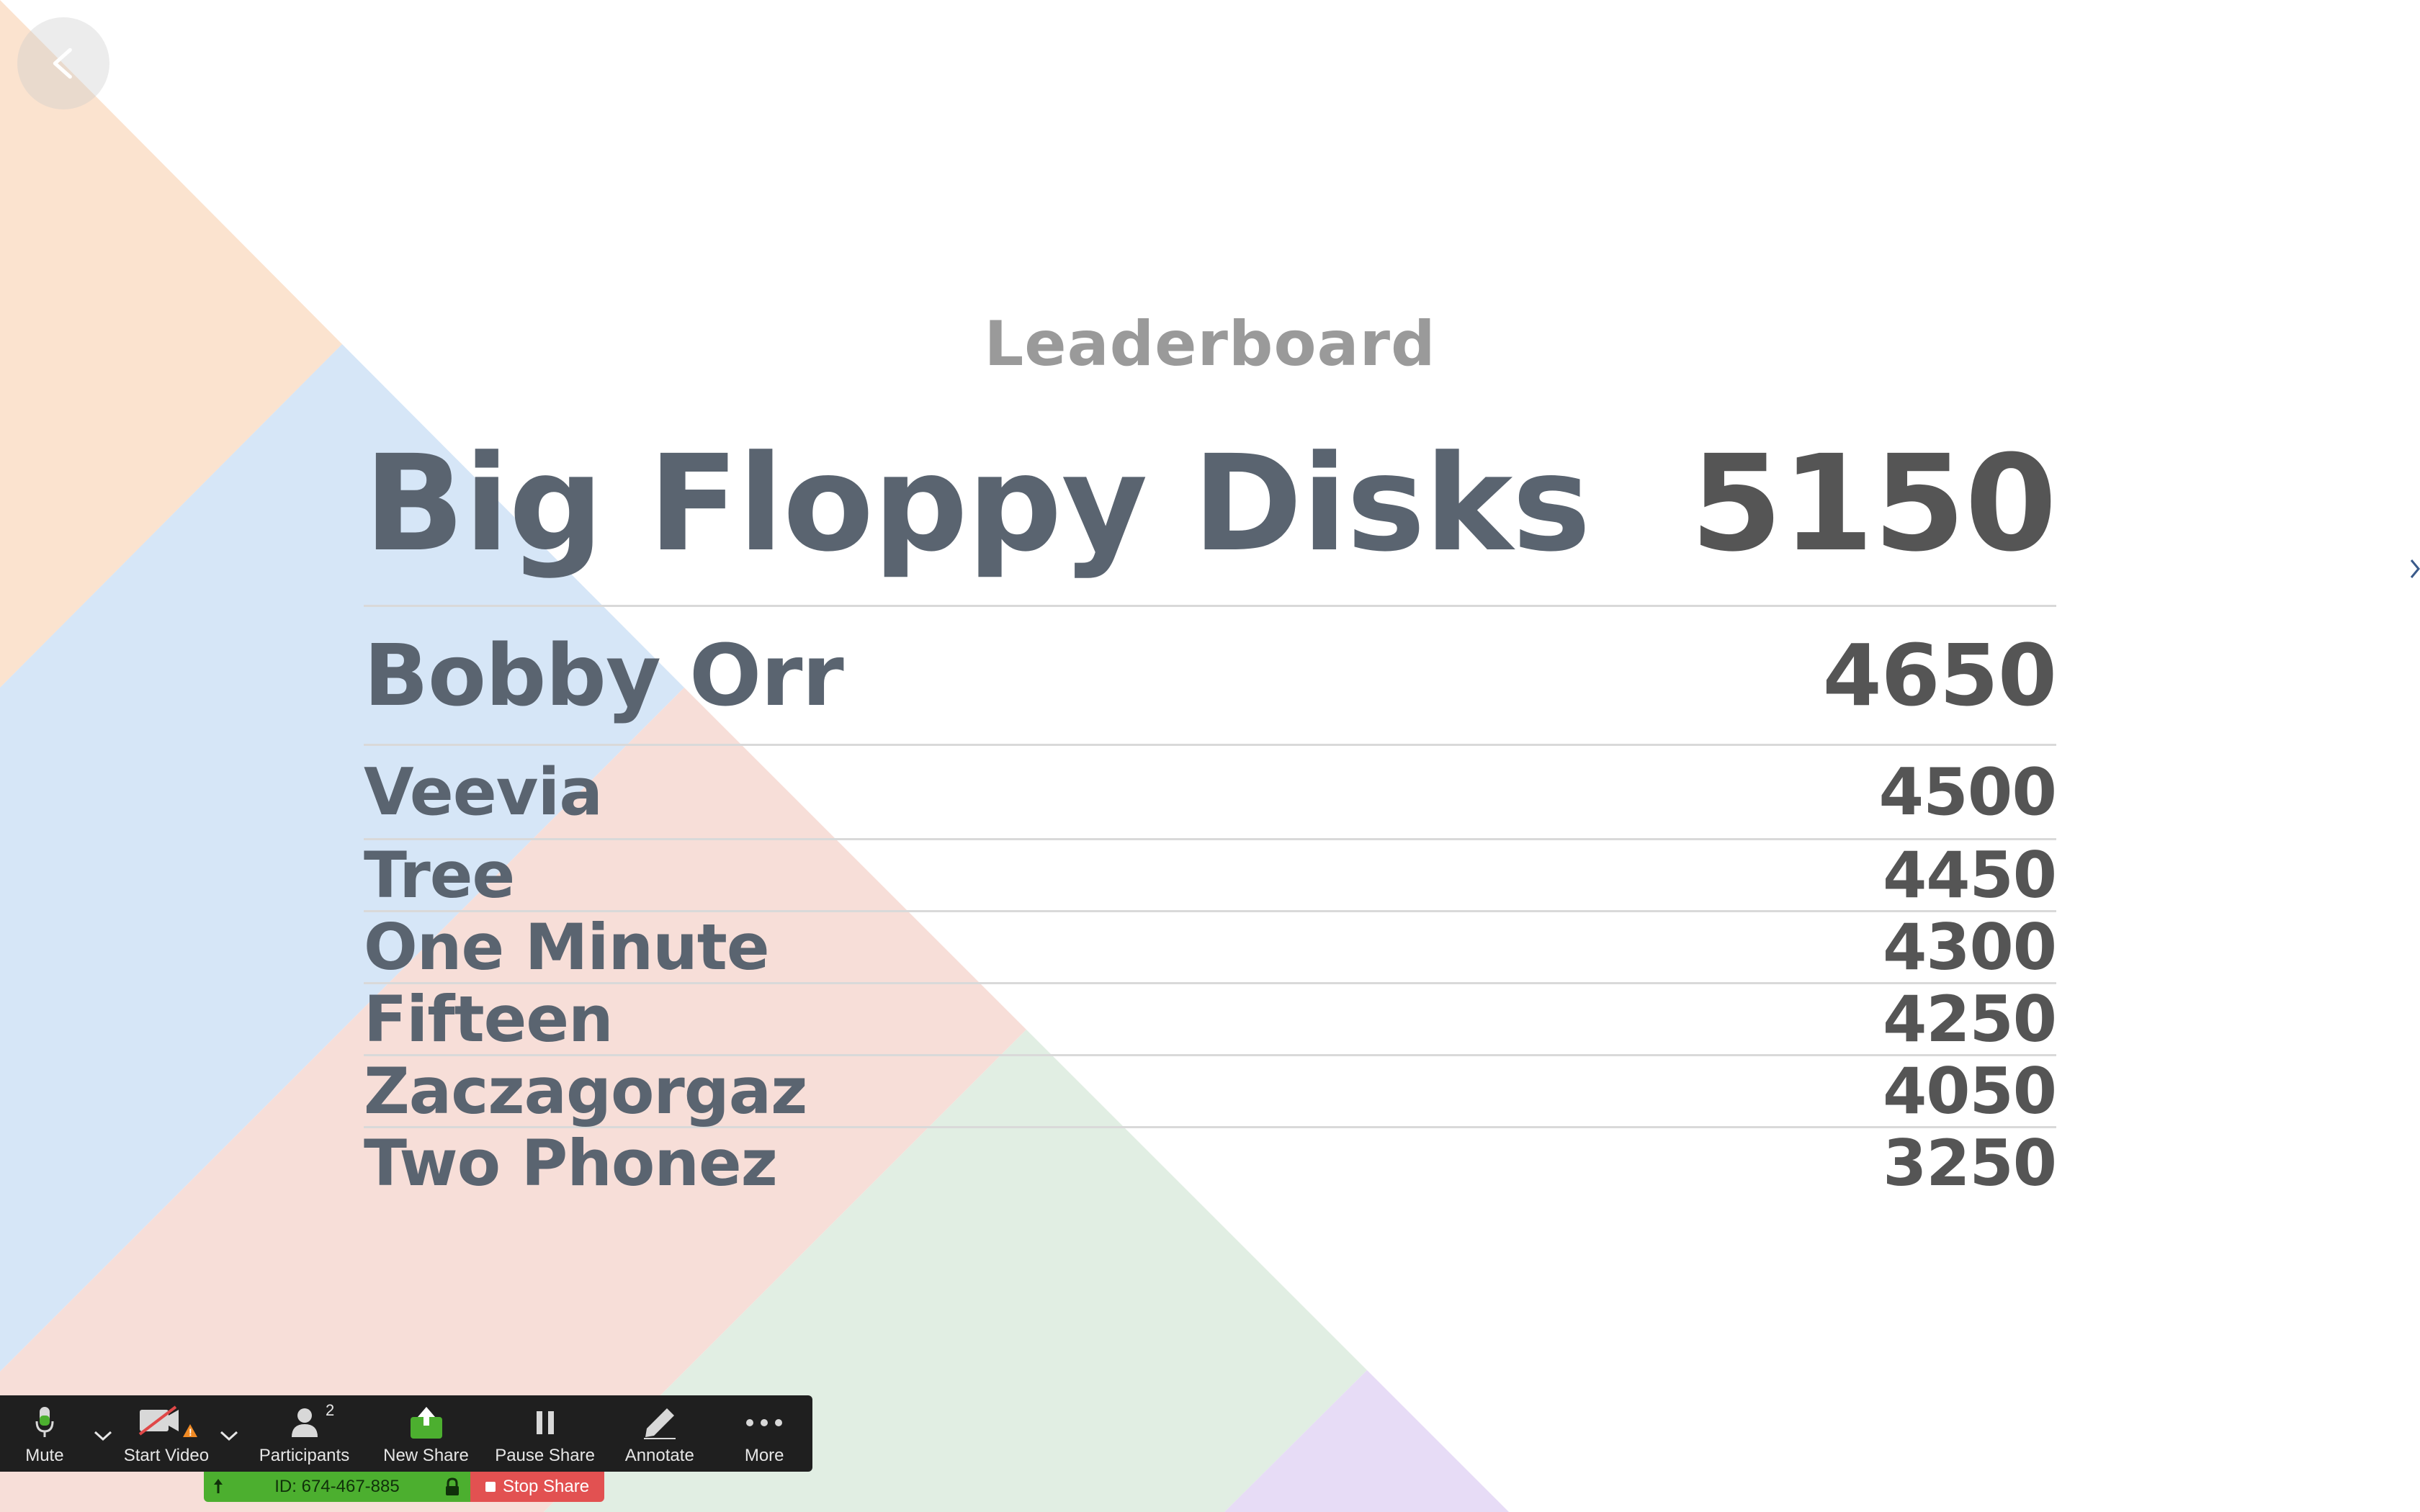 The width and height of the screenshot is (2420, 1512). I want to click on leaderboard-row: Two Phonez 3250, so click(1210, 1163).